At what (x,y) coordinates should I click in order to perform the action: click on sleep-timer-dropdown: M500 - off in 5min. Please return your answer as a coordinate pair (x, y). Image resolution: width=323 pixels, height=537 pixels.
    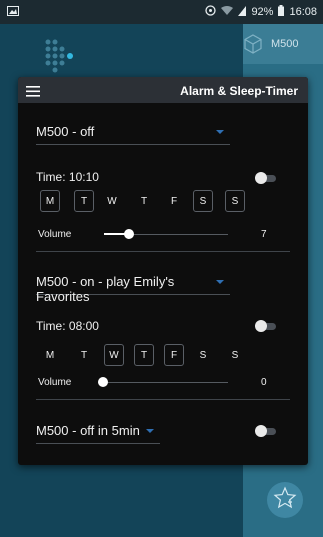
    Looking at the image, I should click on (98, 433).